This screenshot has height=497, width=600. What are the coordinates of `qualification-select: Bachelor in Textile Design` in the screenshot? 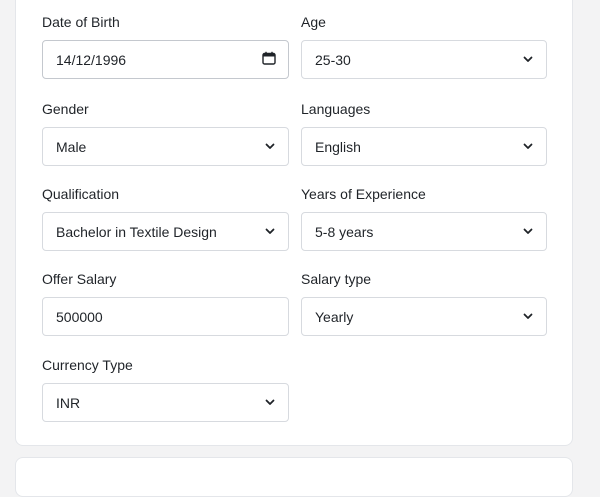 It's located at (165, 231).